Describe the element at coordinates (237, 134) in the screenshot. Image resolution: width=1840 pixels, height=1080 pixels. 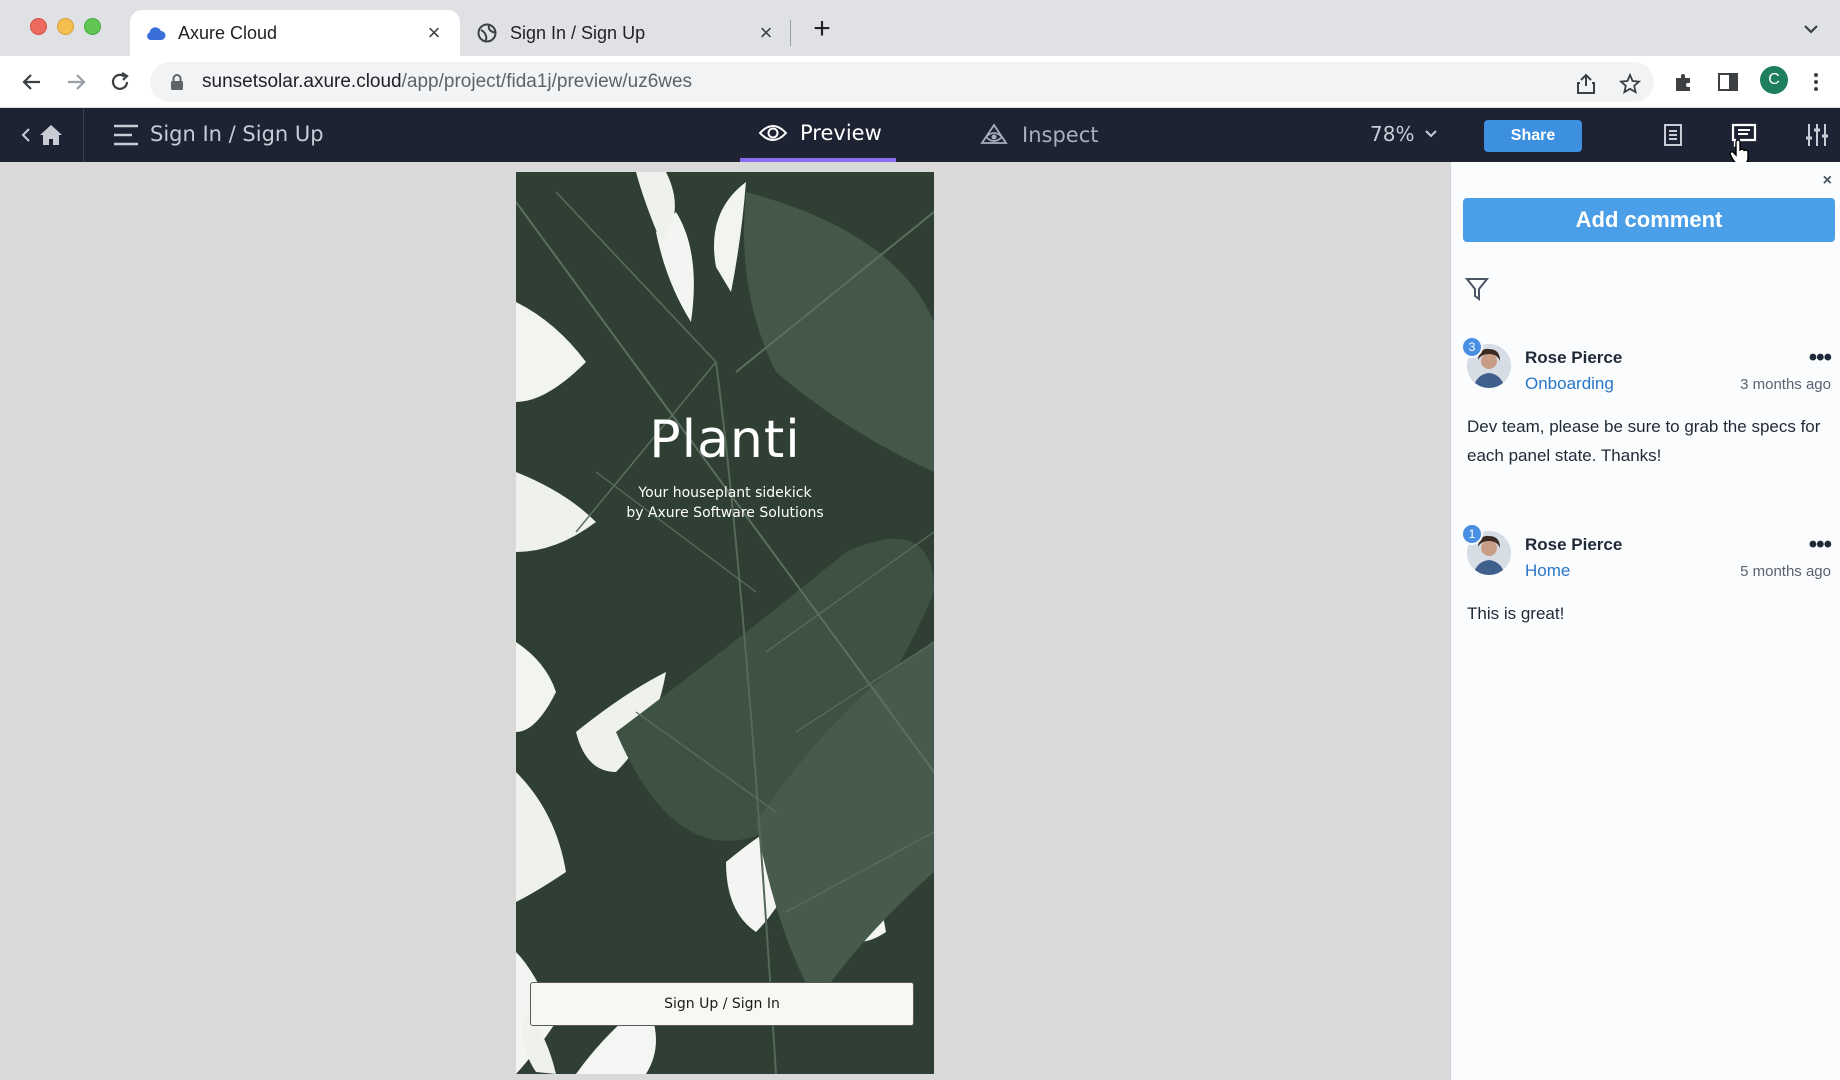
I see `page-title: Sign In / Sign Up` at that location.